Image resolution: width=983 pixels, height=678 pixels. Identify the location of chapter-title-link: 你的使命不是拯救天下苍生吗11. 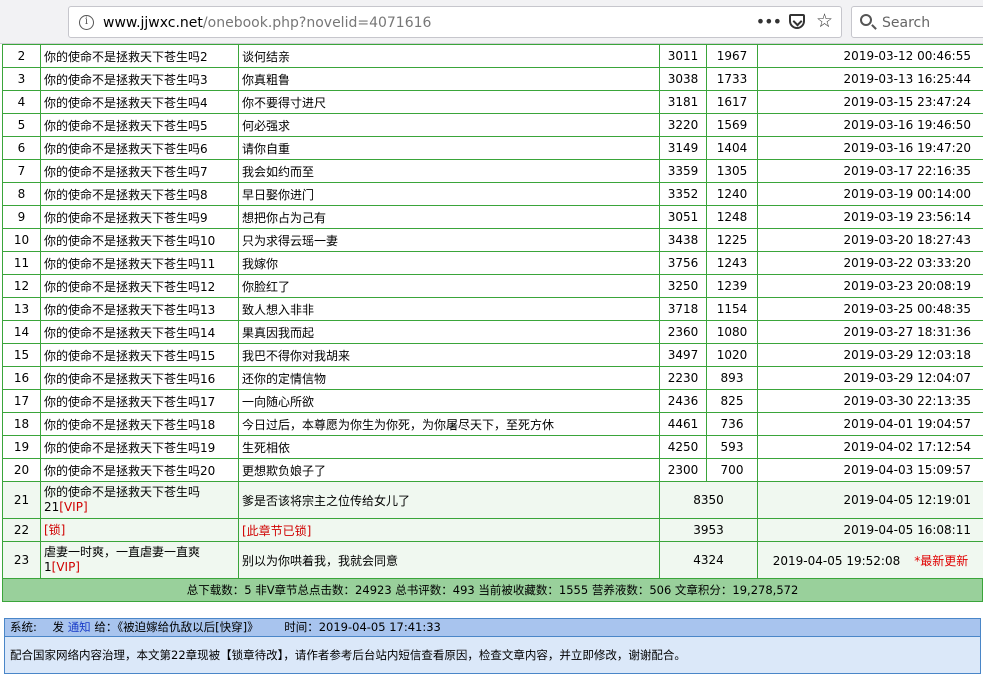
(139, 263).